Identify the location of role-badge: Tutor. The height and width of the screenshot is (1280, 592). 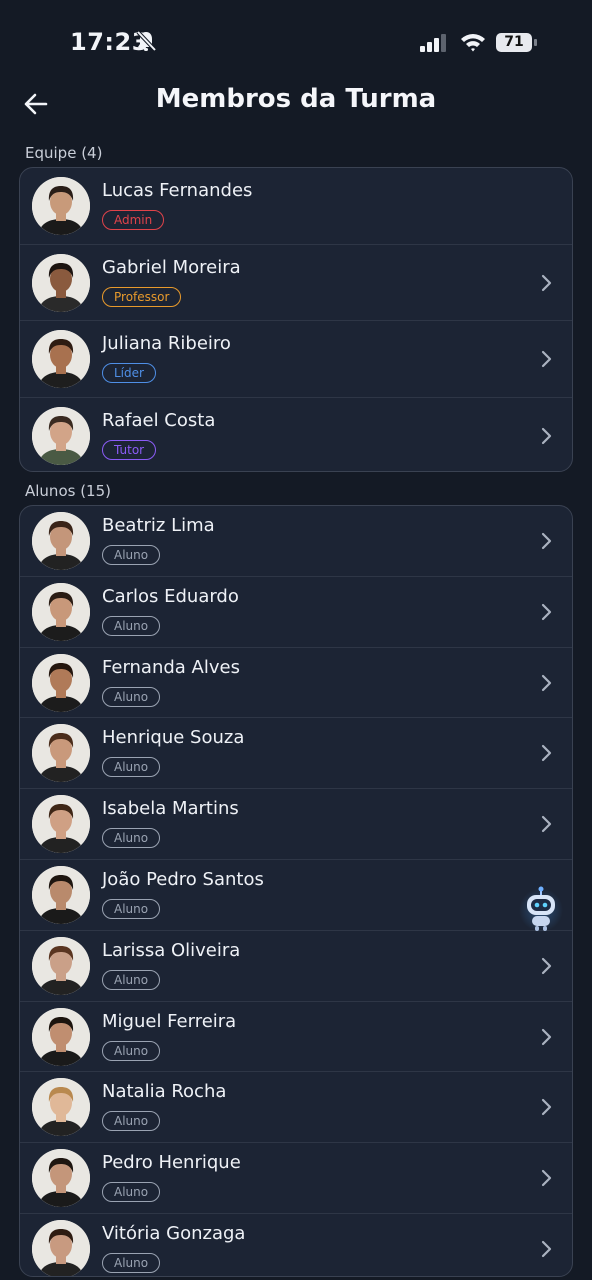
(129, 449).